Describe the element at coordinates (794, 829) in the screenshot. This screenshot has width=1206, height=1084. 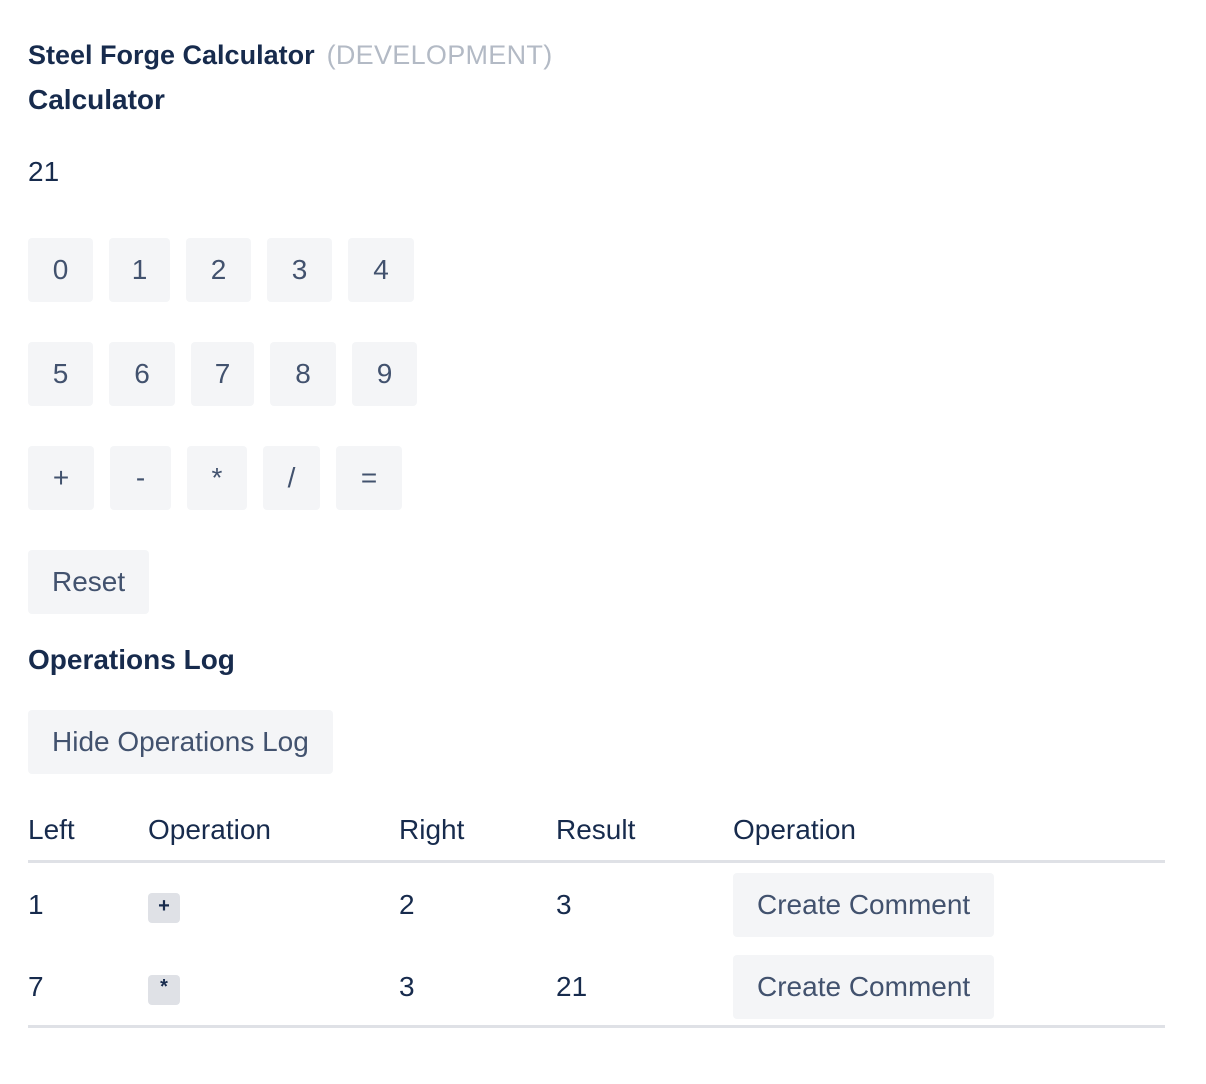
I see `column-header-action: Operation` at that location.